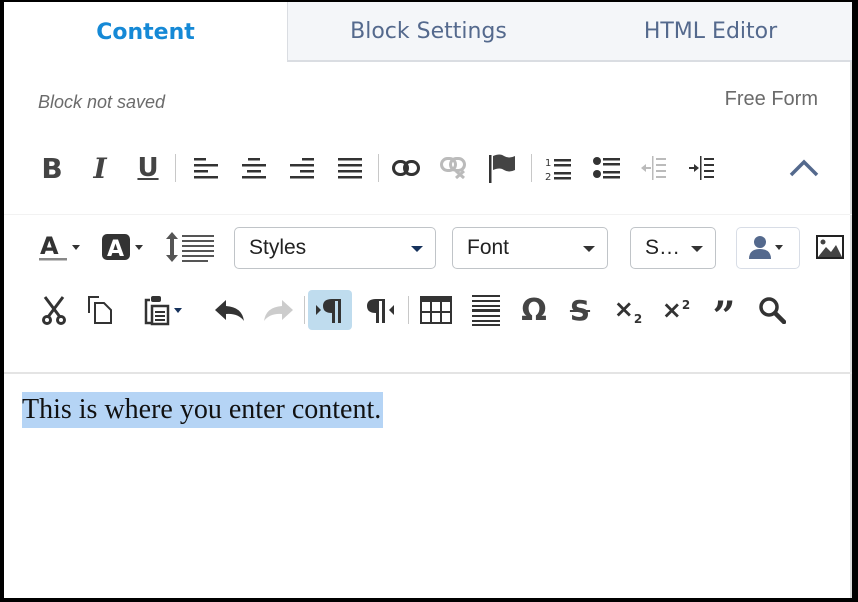 This screenshot has height=602, width=858. I want to click on align-center-icon, so click(254, 168).